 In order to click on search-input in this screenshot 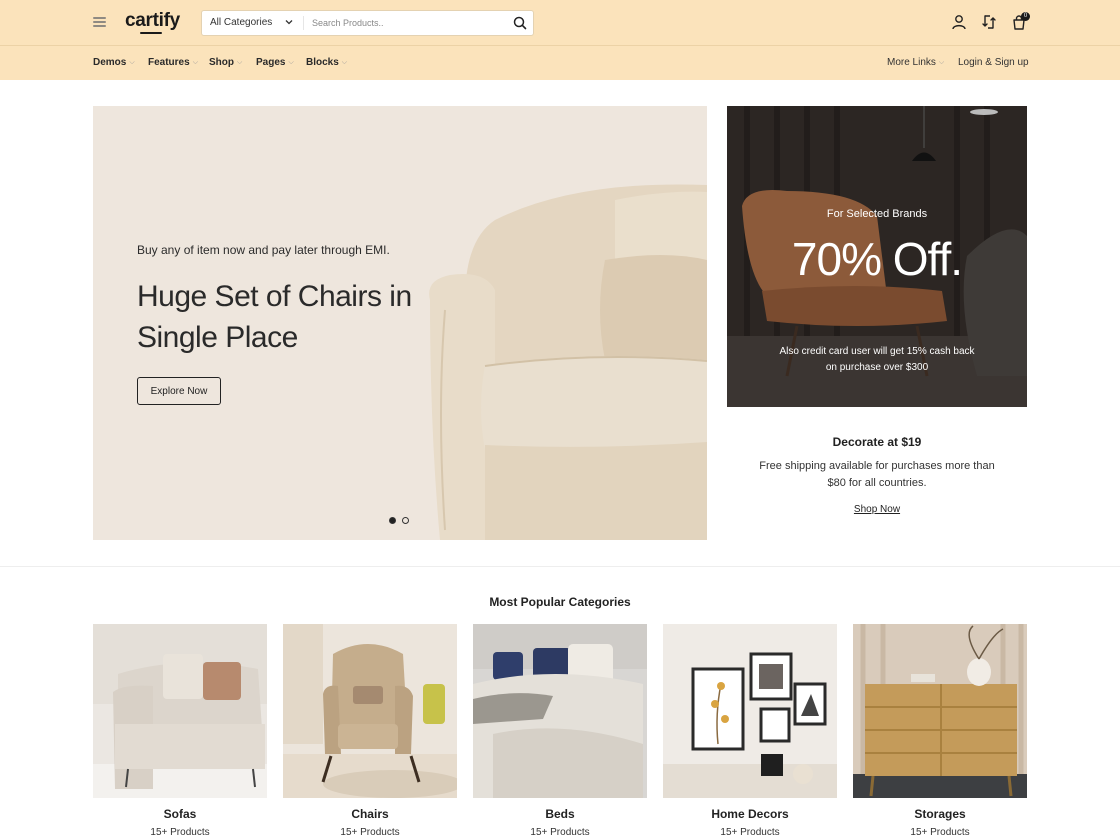, I will do `click(407, 23)`.